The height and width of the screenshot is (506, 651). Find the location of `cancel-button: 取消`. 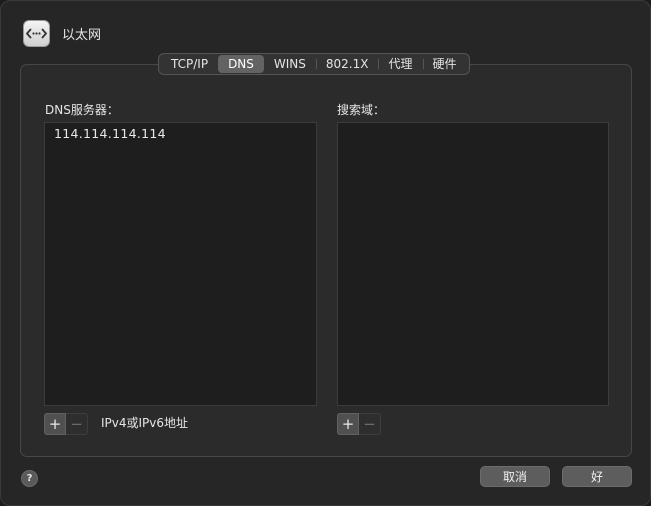

cancel-button: 取消 is located at coordinates (515, 476).